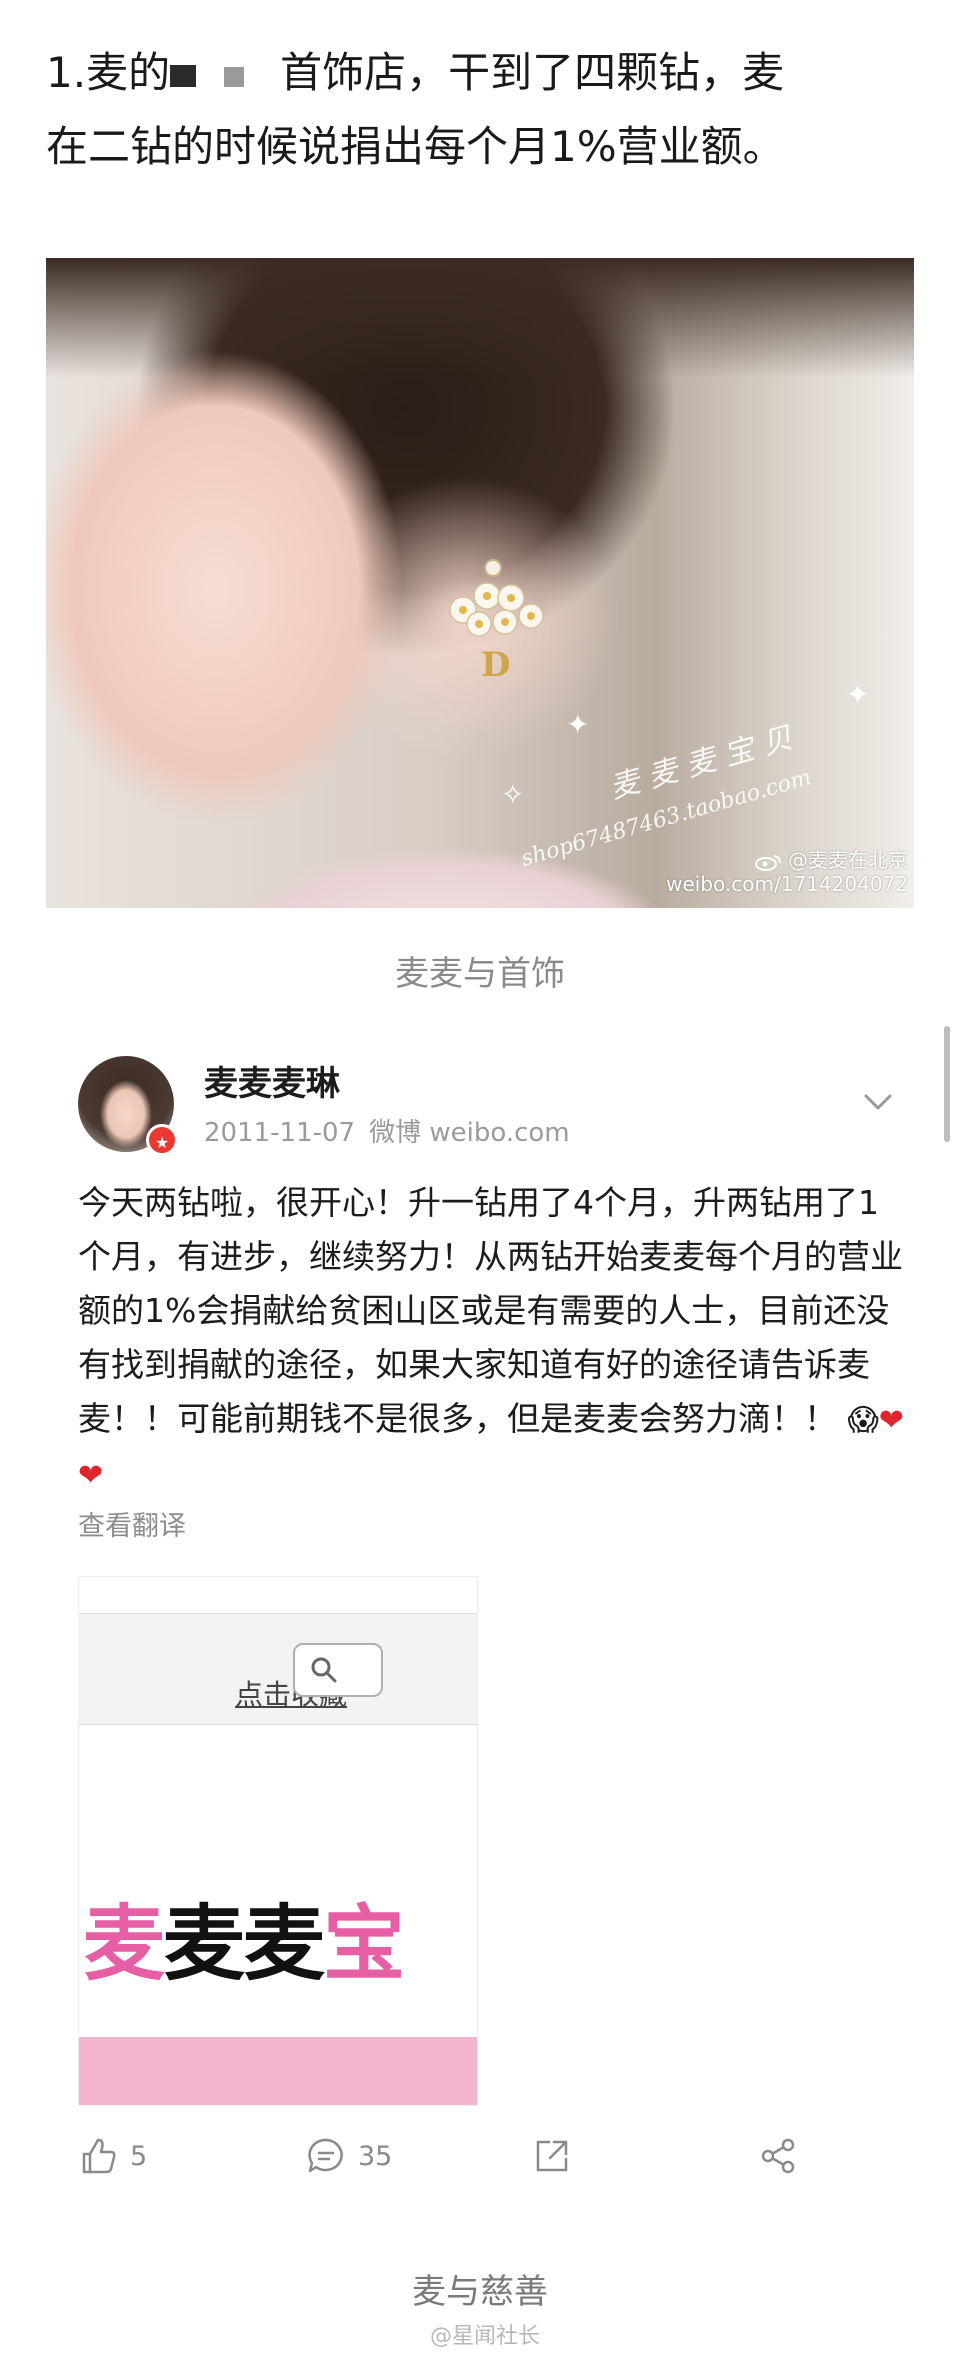  I want to click on redaction-mark, so click(207, 76).